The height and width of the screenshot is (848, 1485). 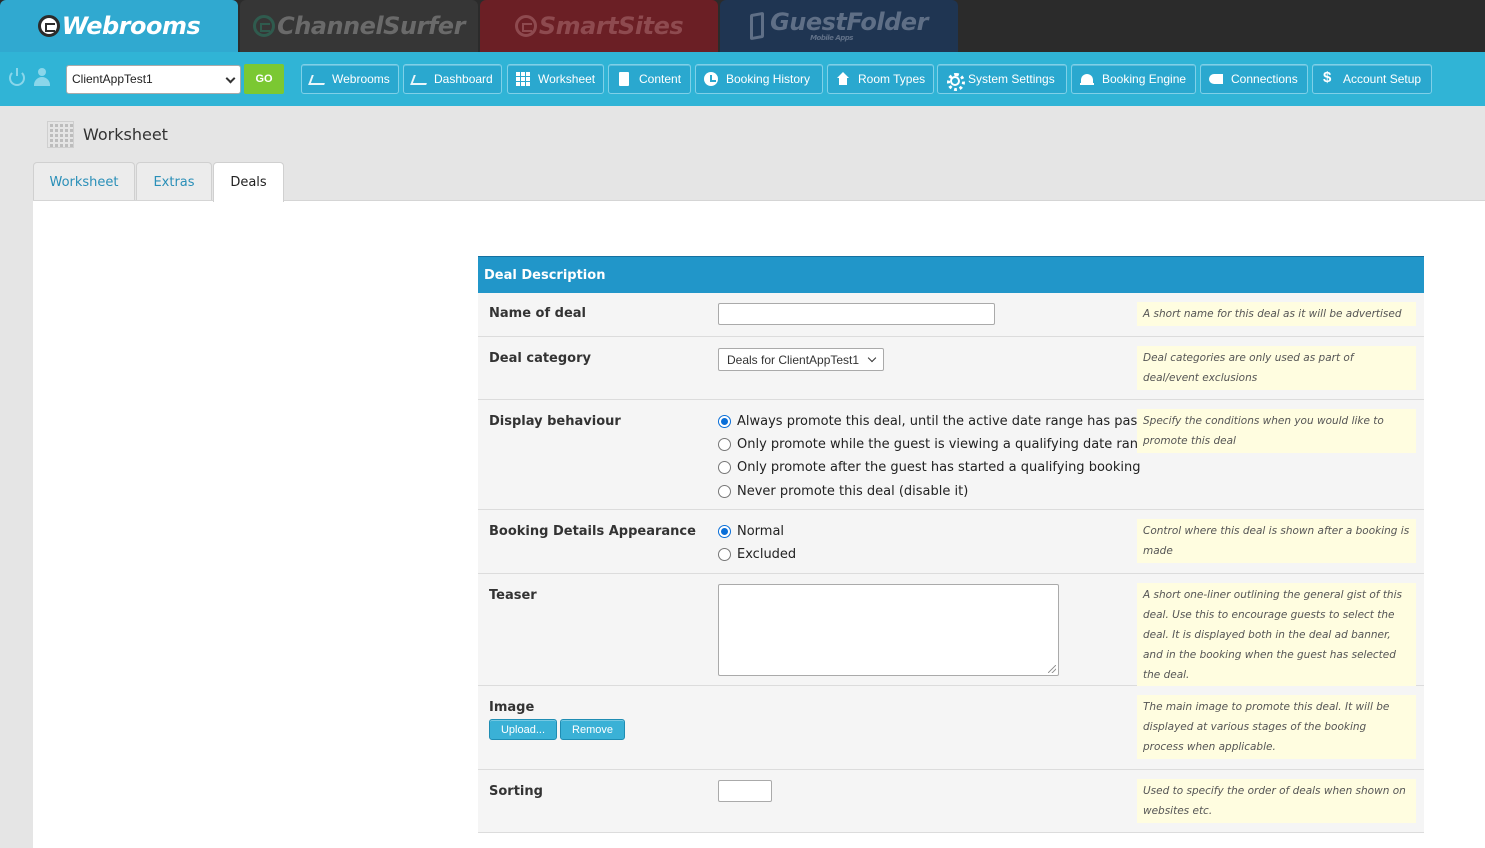 I want to click on user-icon, so click(x=42, y=77).